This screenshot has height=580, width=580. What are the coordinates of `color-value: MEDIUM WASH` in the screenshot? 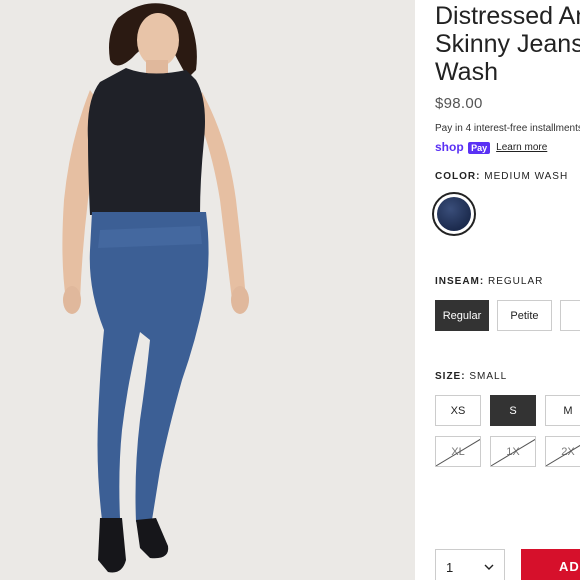 It's located at (526, 176).